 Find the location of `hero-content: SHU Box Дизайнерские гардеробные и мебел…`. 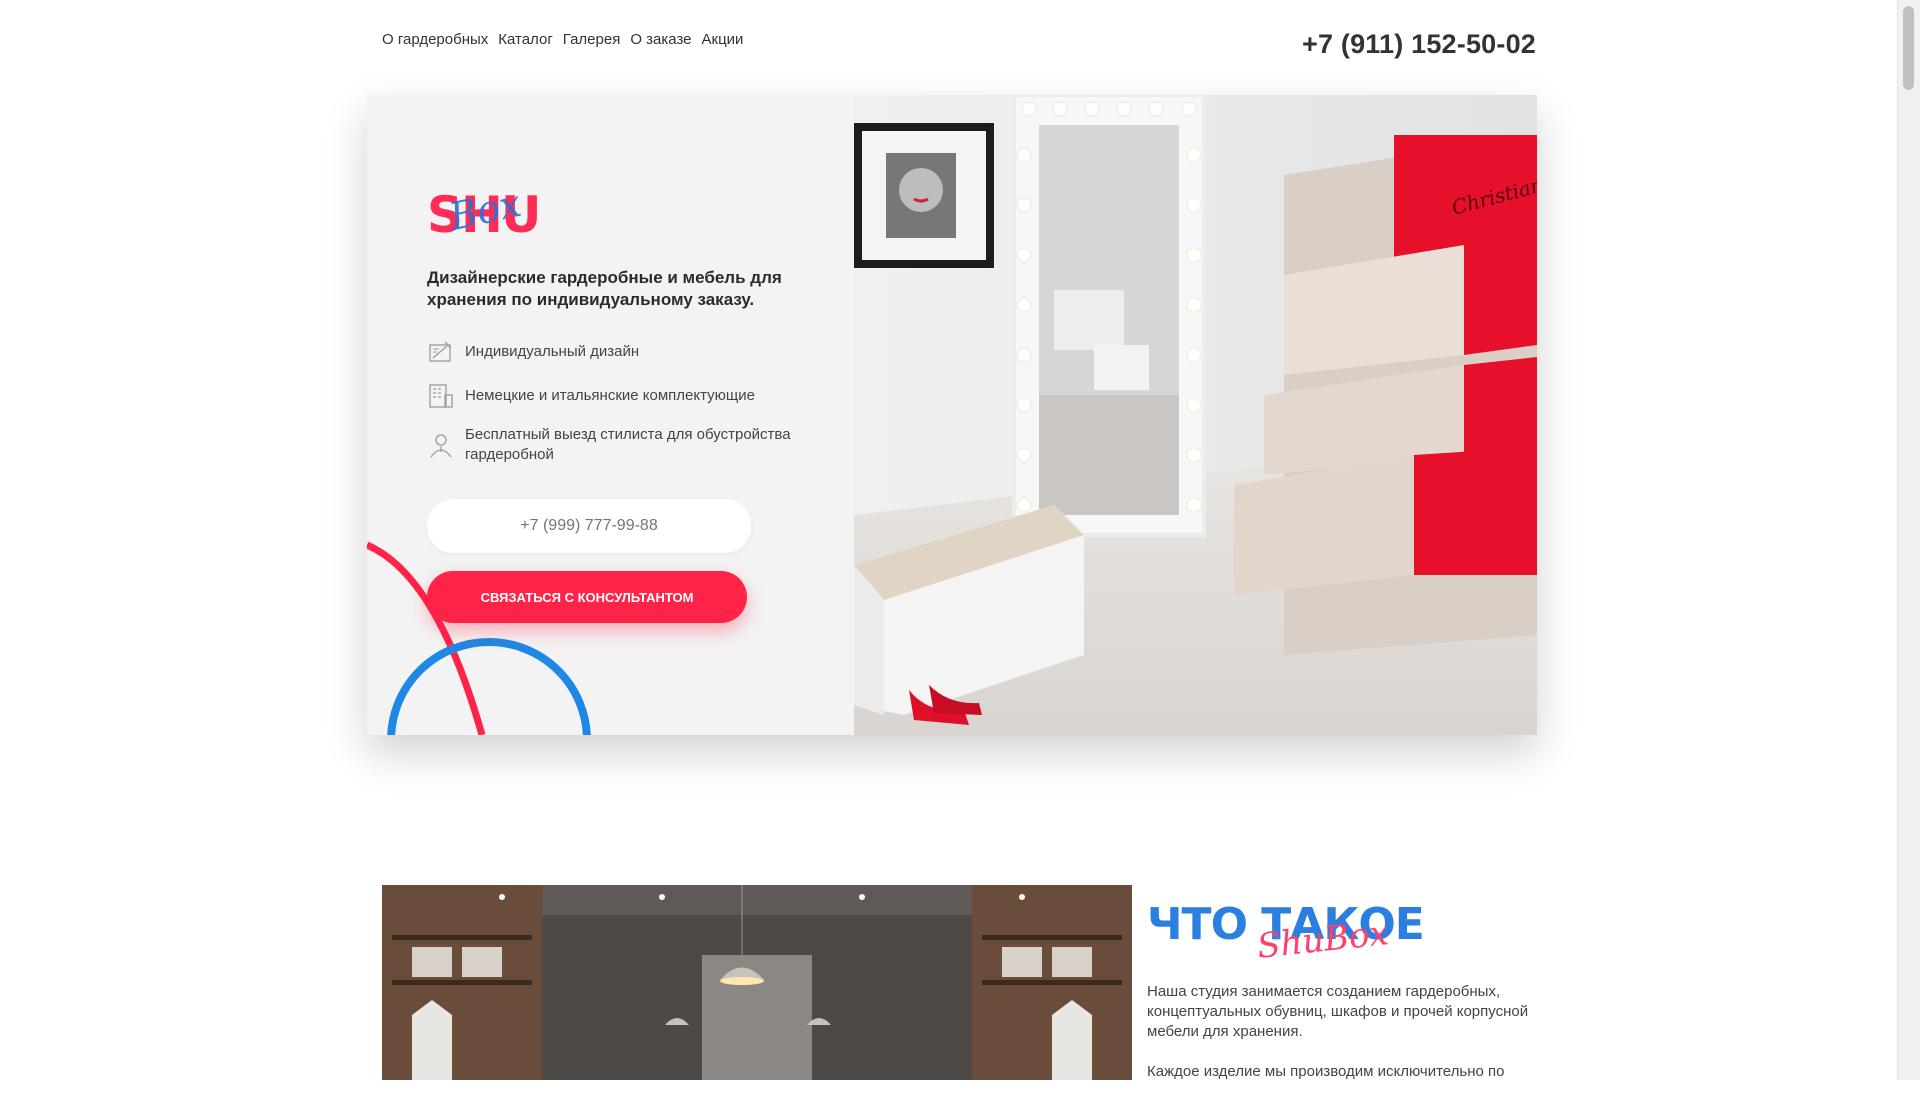

hero-content: SHU Box Дизайнерские гардеробные и мебел… is located at coordinates (610, 415).